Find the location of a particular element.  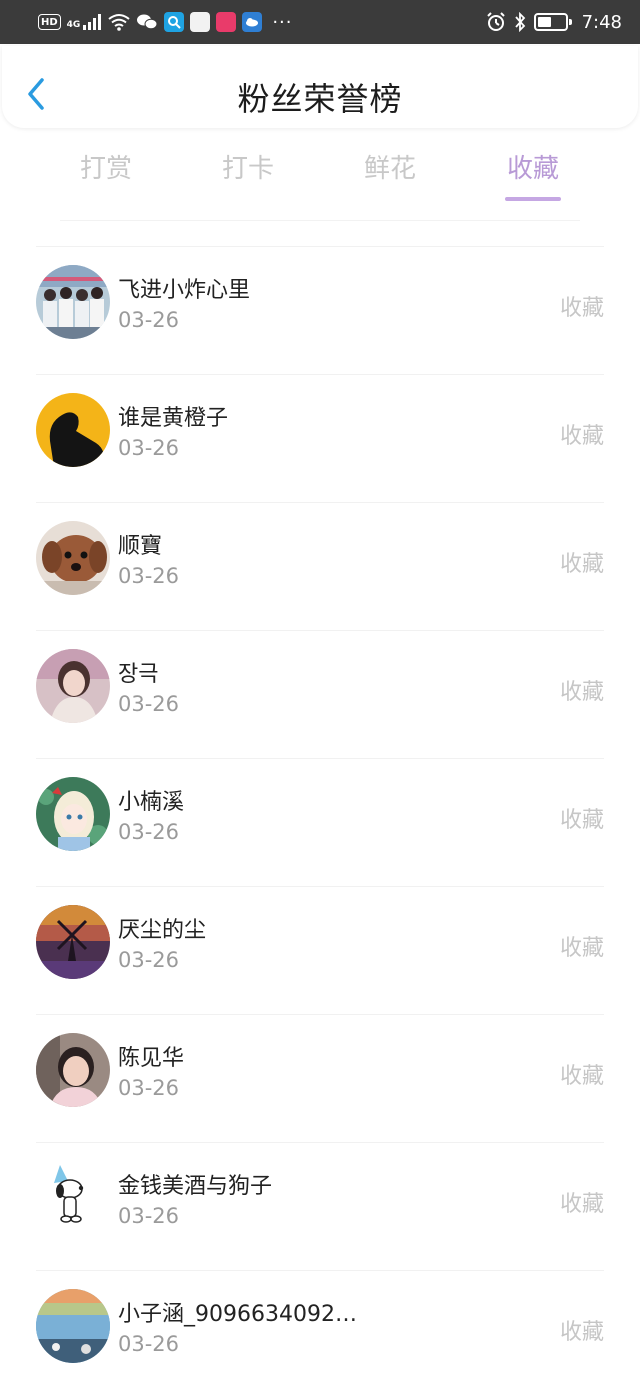

user-name: 小楠溪 is located at coordinates (151, 802).